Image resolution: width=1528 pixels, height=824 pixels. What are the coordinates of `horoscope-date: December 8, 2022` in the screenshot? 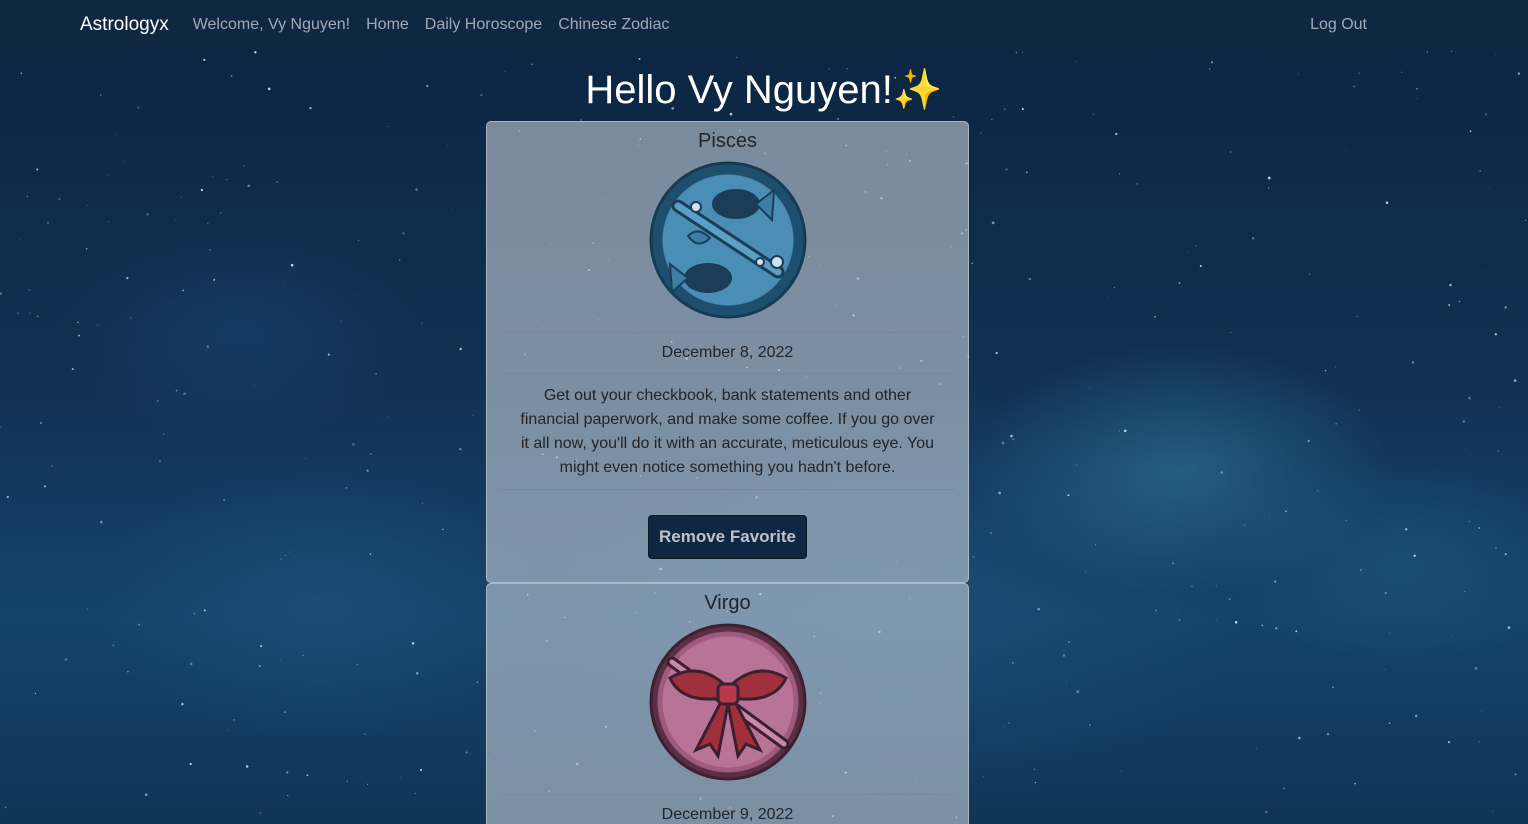 It's located at (727, 352).